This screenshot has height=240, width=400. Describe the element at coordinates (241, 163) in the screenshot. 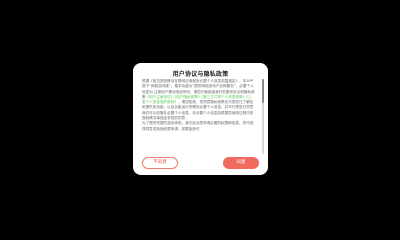

I see `agree-button: 同意` at that location.